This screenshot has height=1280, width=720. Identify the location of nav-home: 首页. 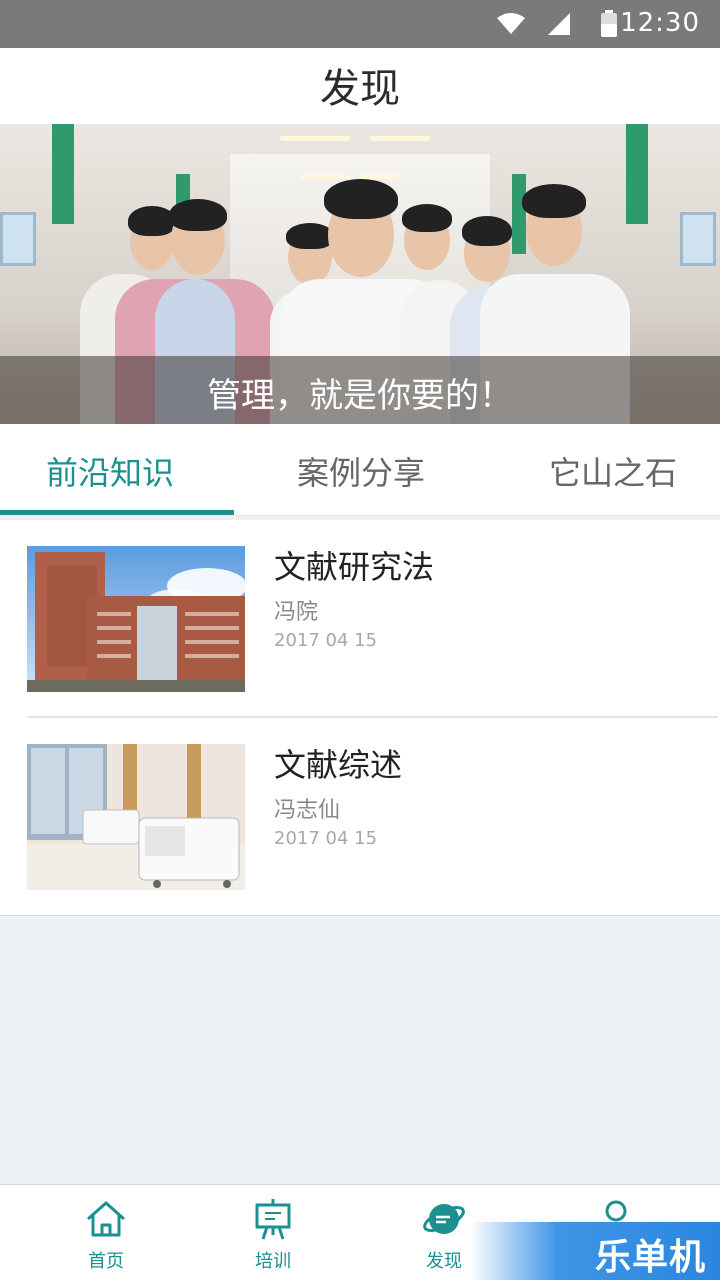
(106, 1232).